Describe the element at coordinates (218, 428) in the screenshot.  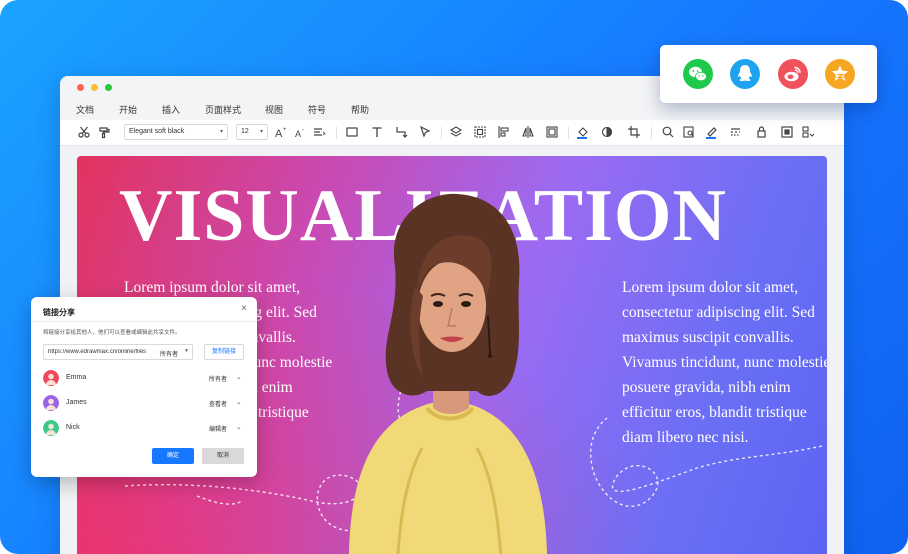
I see `member-role-select: 编辑者` at that location.